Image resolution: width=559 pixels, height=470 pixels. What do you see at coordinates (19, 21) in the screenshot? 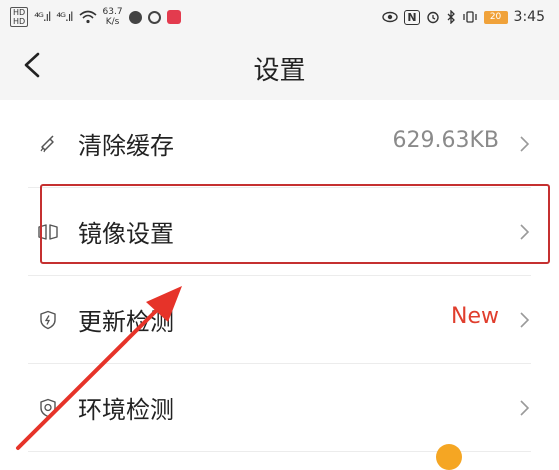
I see `hd-badge-bottom: HD` at bounding box center [19, 21].